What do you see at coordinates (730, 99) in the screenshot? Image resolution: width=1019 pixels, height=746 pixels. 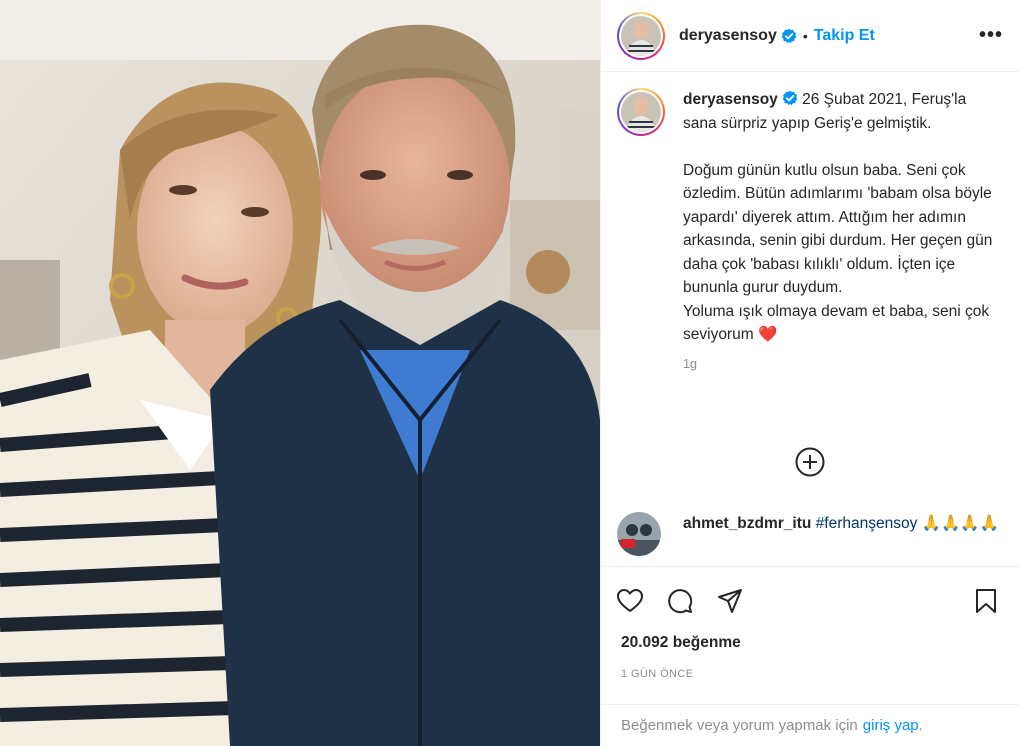 I see `caption-username: deryasensoy` at bounding box center [730, 99].